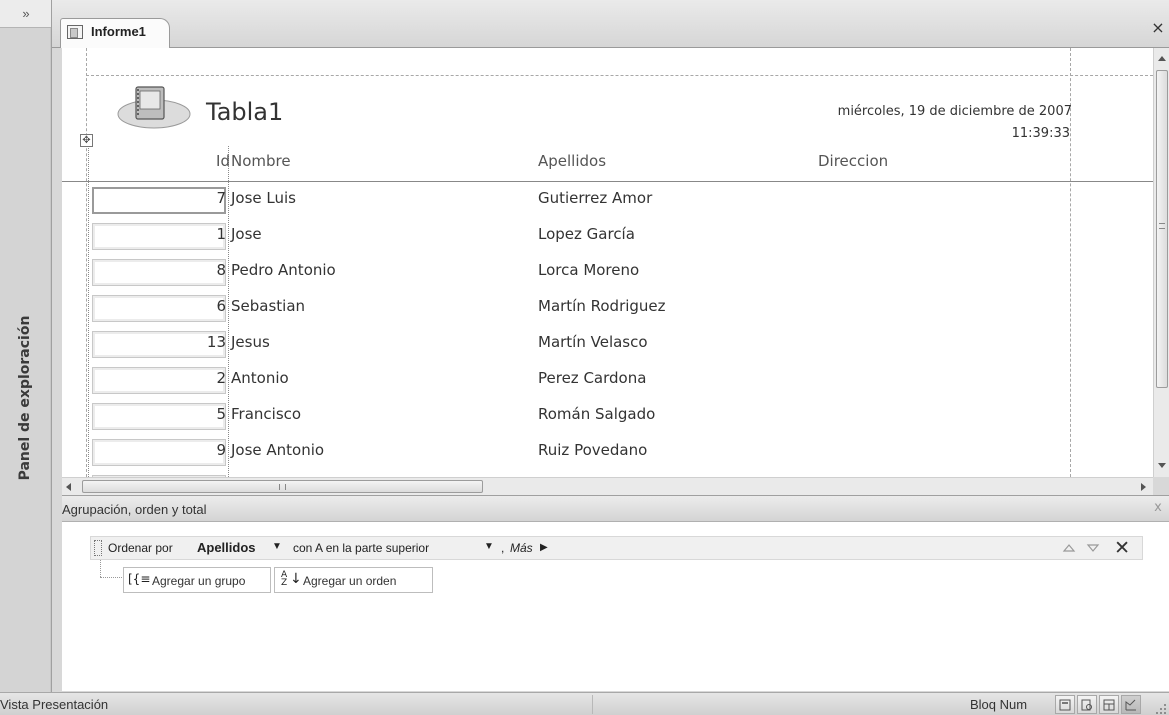 The image size is (1169, 715). Describe the element at coordinates (1144, 487) in the screenshot. I see `scroll-right-arrow-icon` at that location.